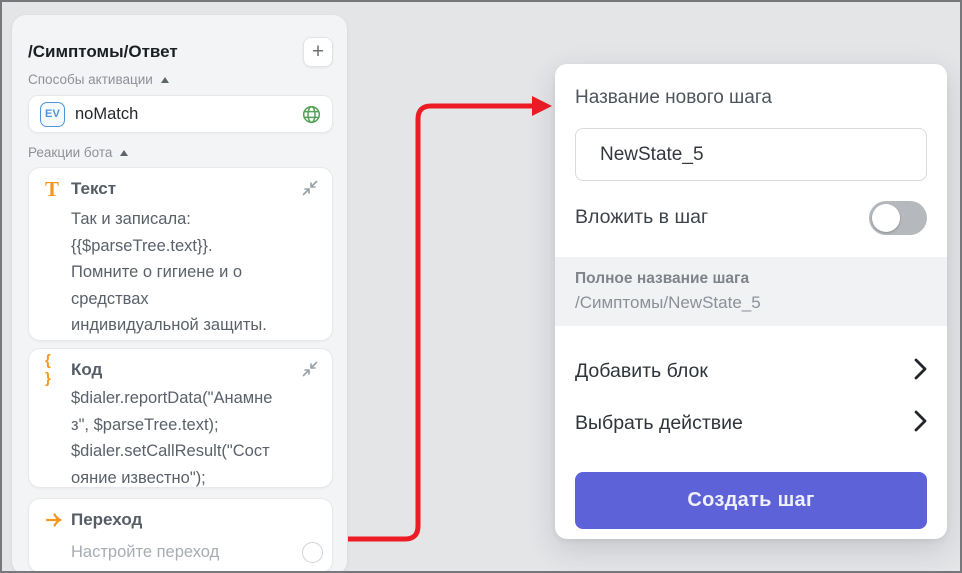 This screenshot has height=573, width=962. Describe the element at coordinates (52, 189) in the screenshot. I see `text-block-icon: T` at that location.